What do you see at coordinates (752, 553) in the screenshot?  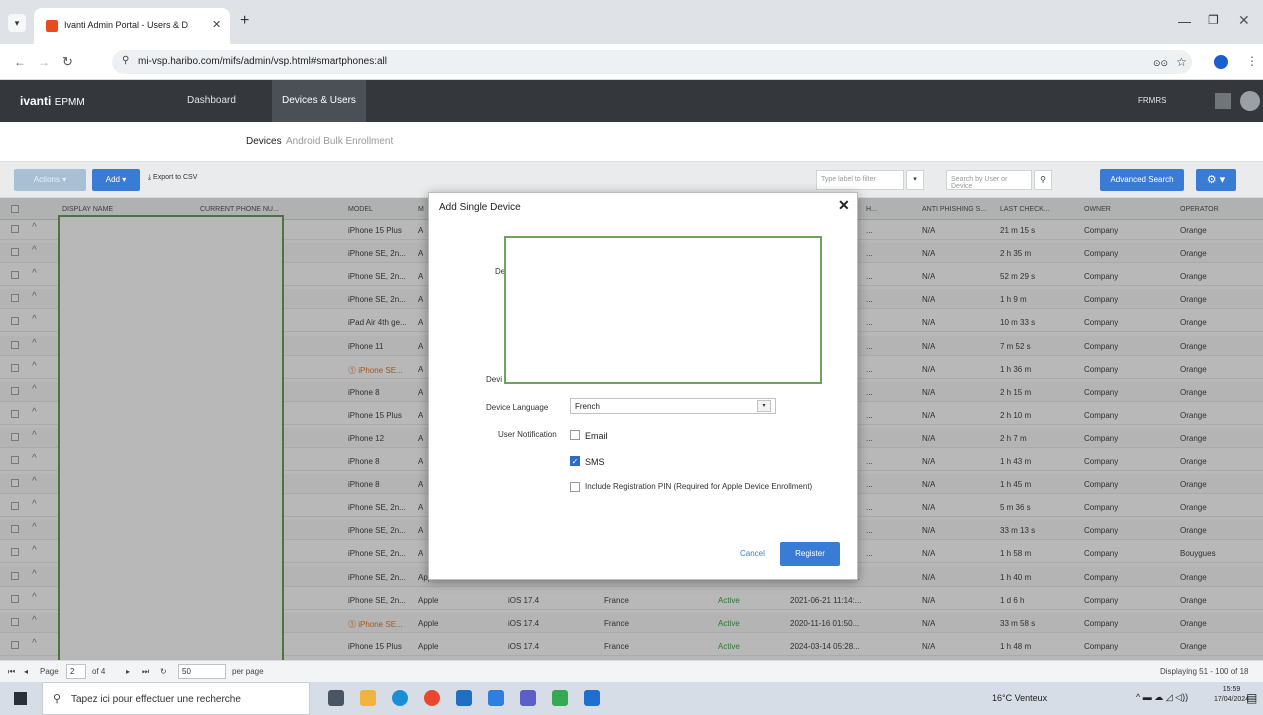 I see `cancel-button: Cancel` at bounding box center [752, 553].